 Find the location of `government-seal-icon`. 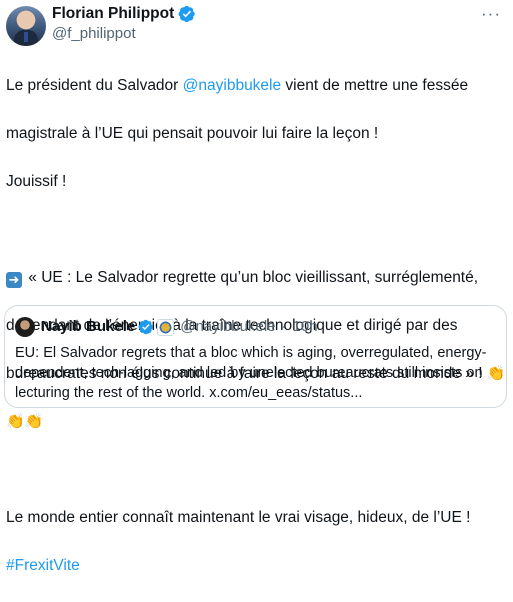

government-seal-icon is located at coordinates (166, 327).